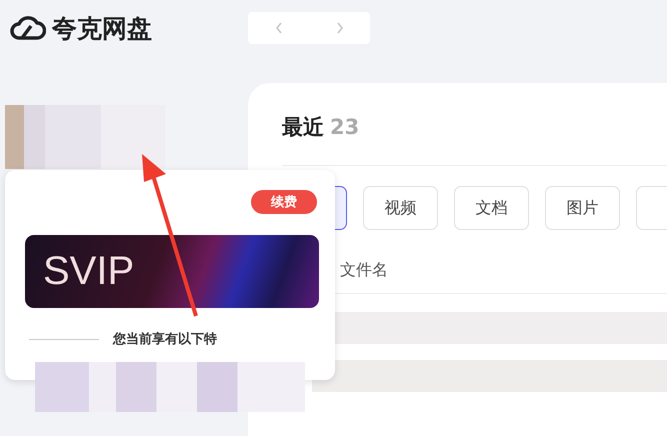 This screenshot has height=436, width=667. I want to click on cloud-logo-icon, so click(28, 28).